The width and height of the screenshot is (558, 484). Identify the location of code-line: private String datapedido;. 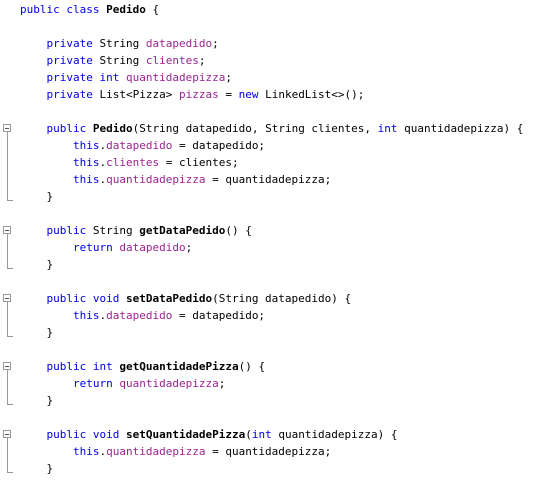
(119, 43).